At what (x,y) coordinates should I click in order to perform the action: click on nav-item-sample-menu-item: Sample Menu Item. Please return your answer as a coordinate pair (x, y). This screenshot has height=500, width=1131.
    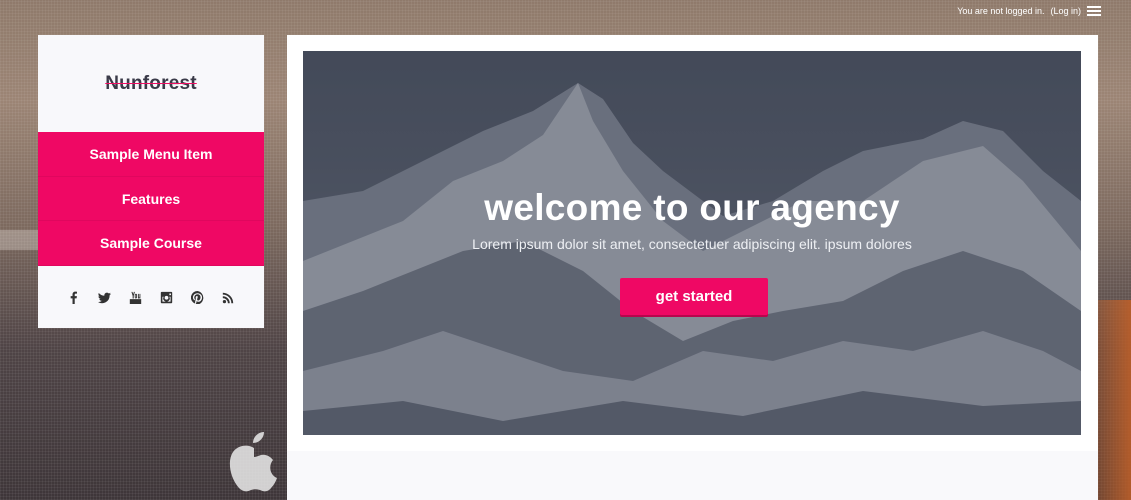
    Looking at the image, I should click on (151, 154).